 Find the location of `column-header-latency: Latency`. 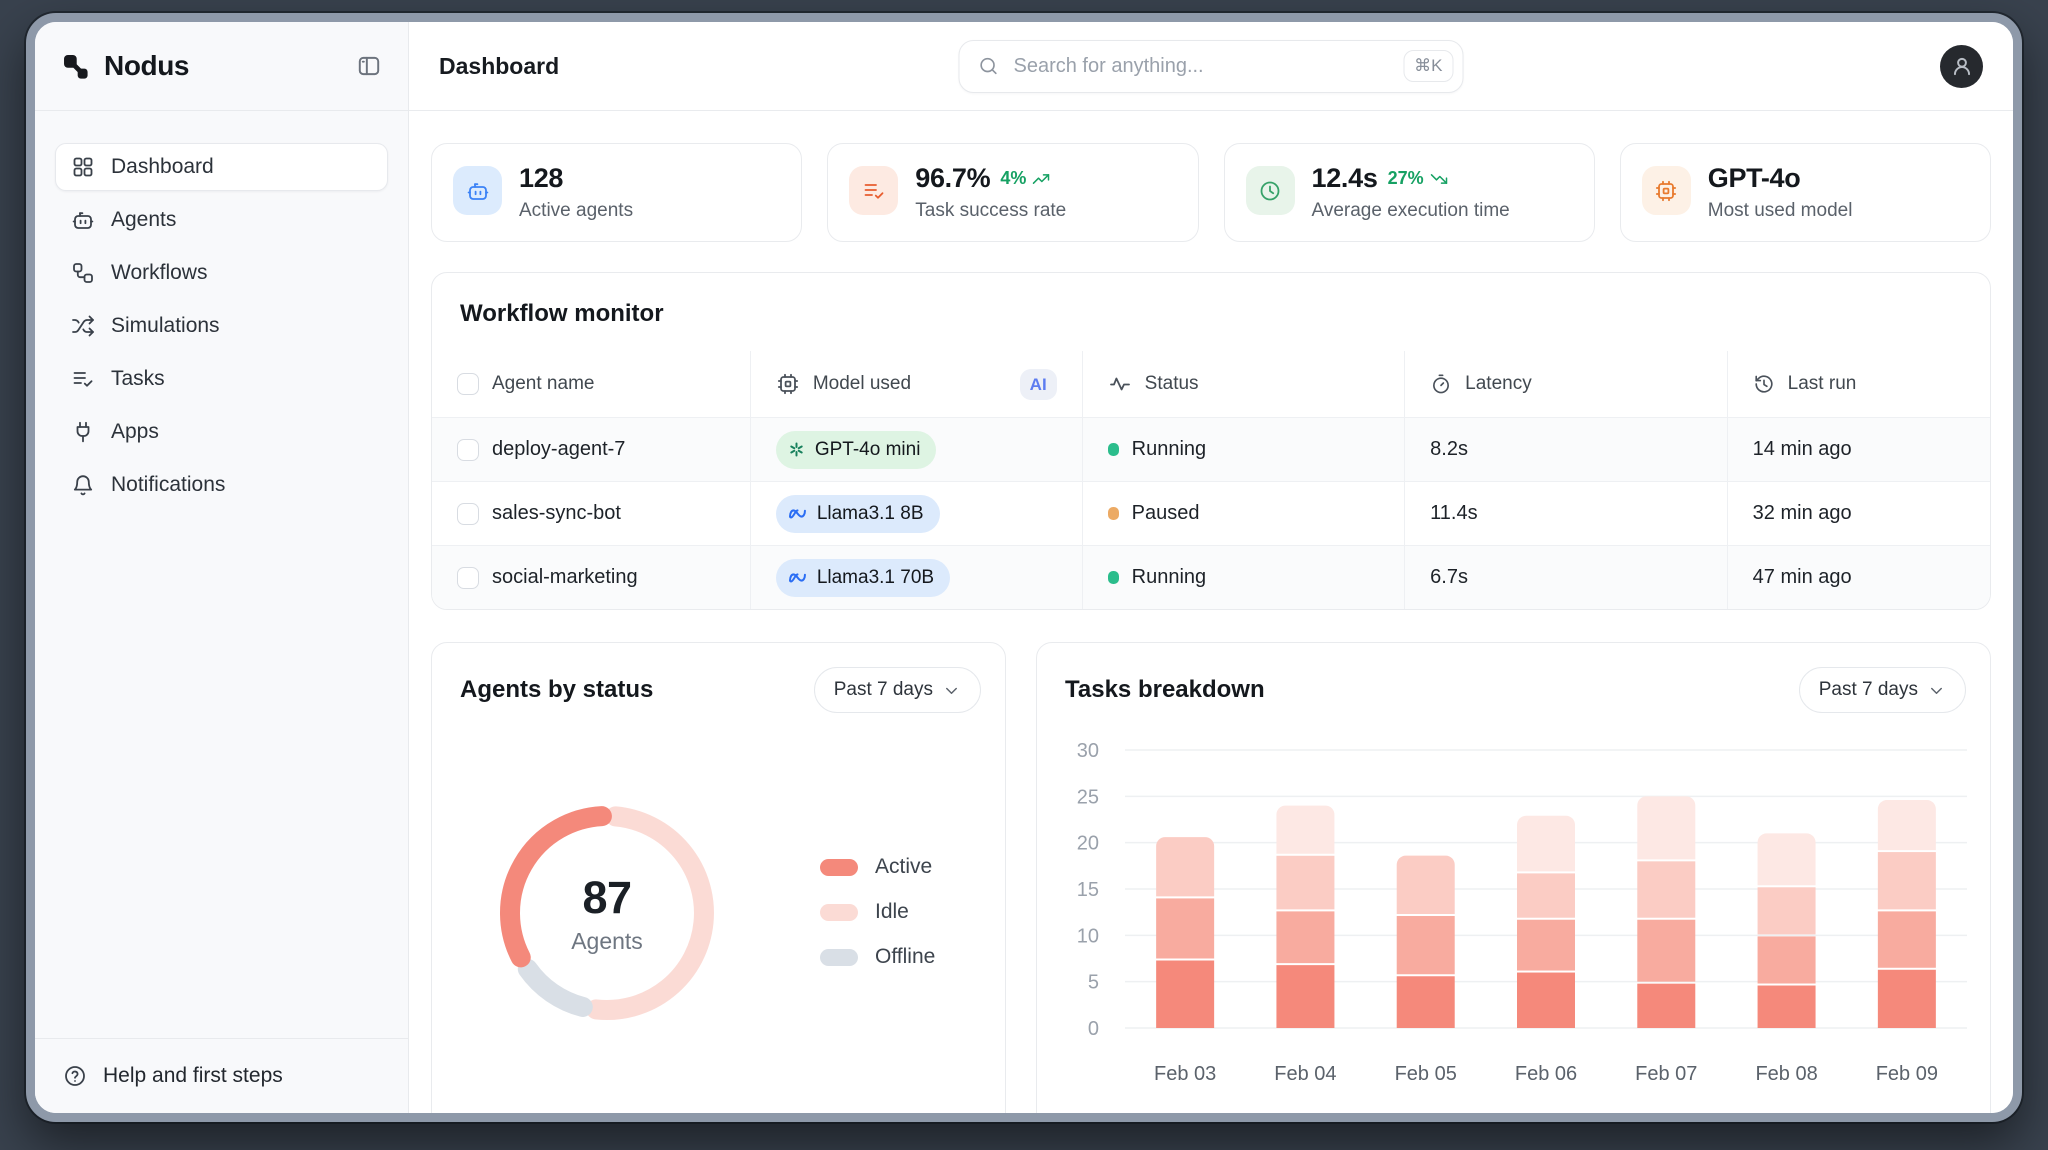

column-header-latency: Latency is located at coordinates (1565, 384).